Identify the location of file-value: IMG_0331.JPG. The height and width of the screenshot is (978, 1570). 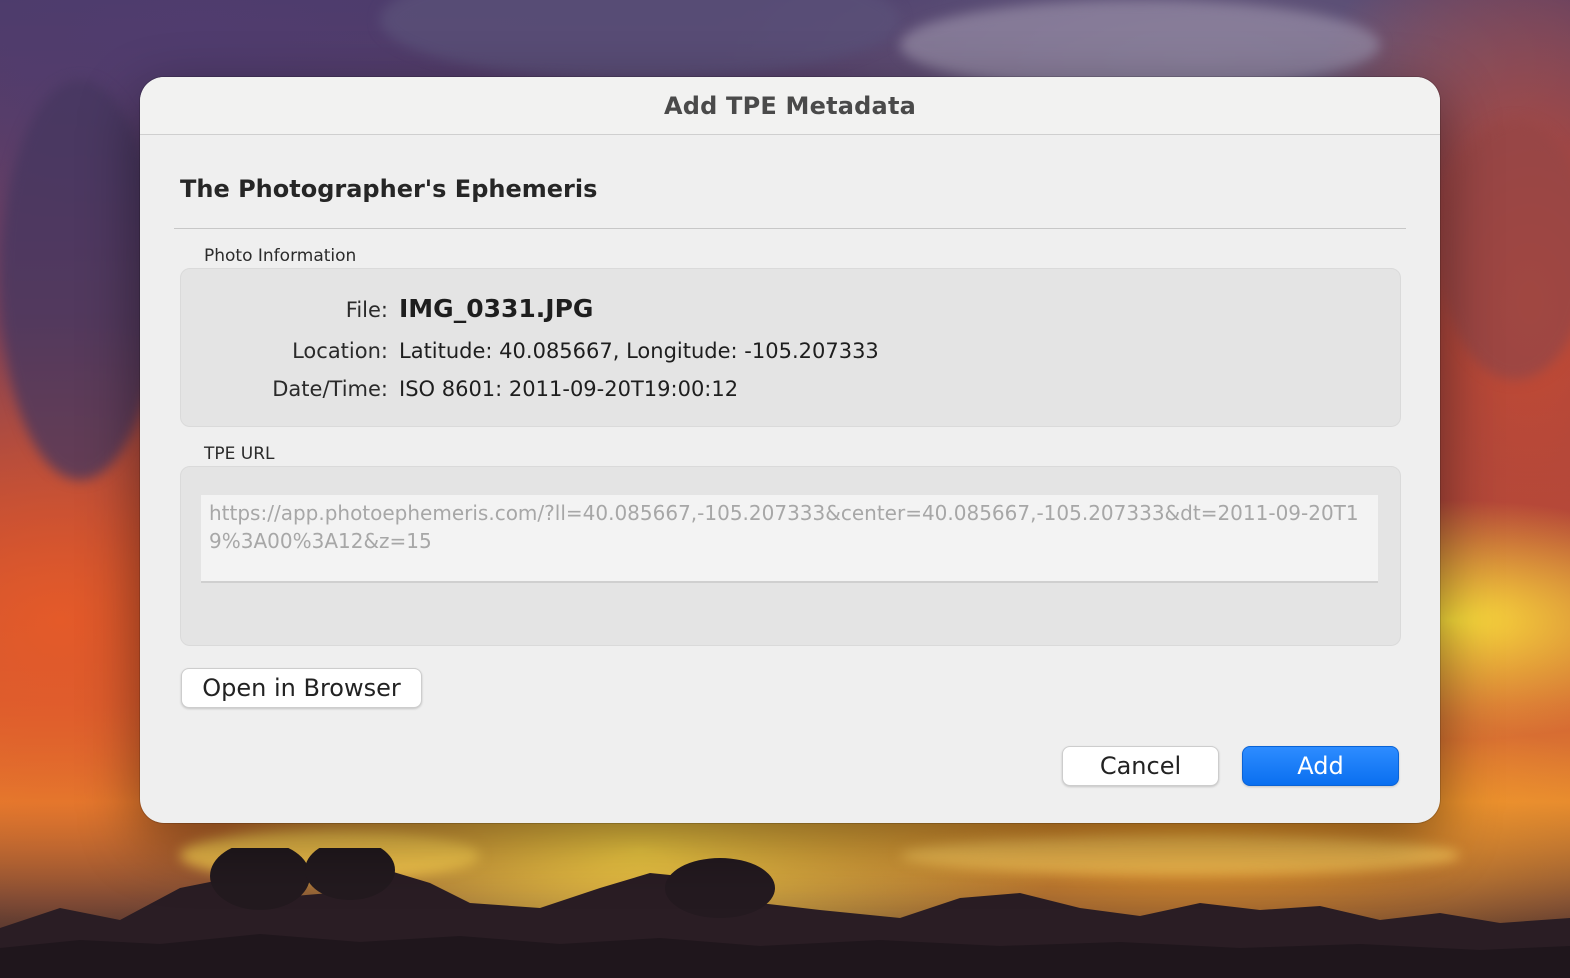
(496, 308).